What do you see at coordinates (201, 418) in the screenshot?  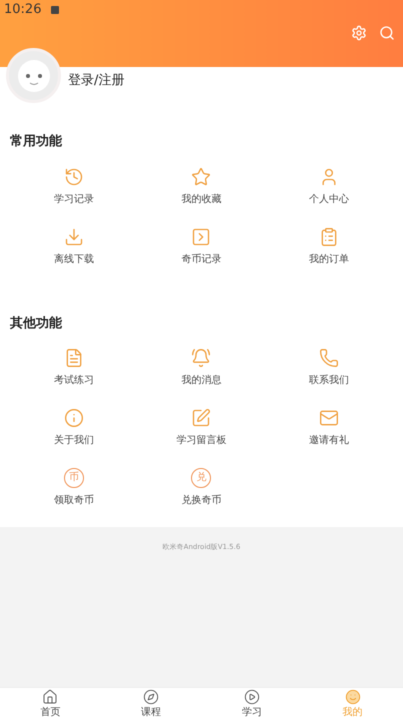 I see `edit-icon` at bounding box center [201, 418].